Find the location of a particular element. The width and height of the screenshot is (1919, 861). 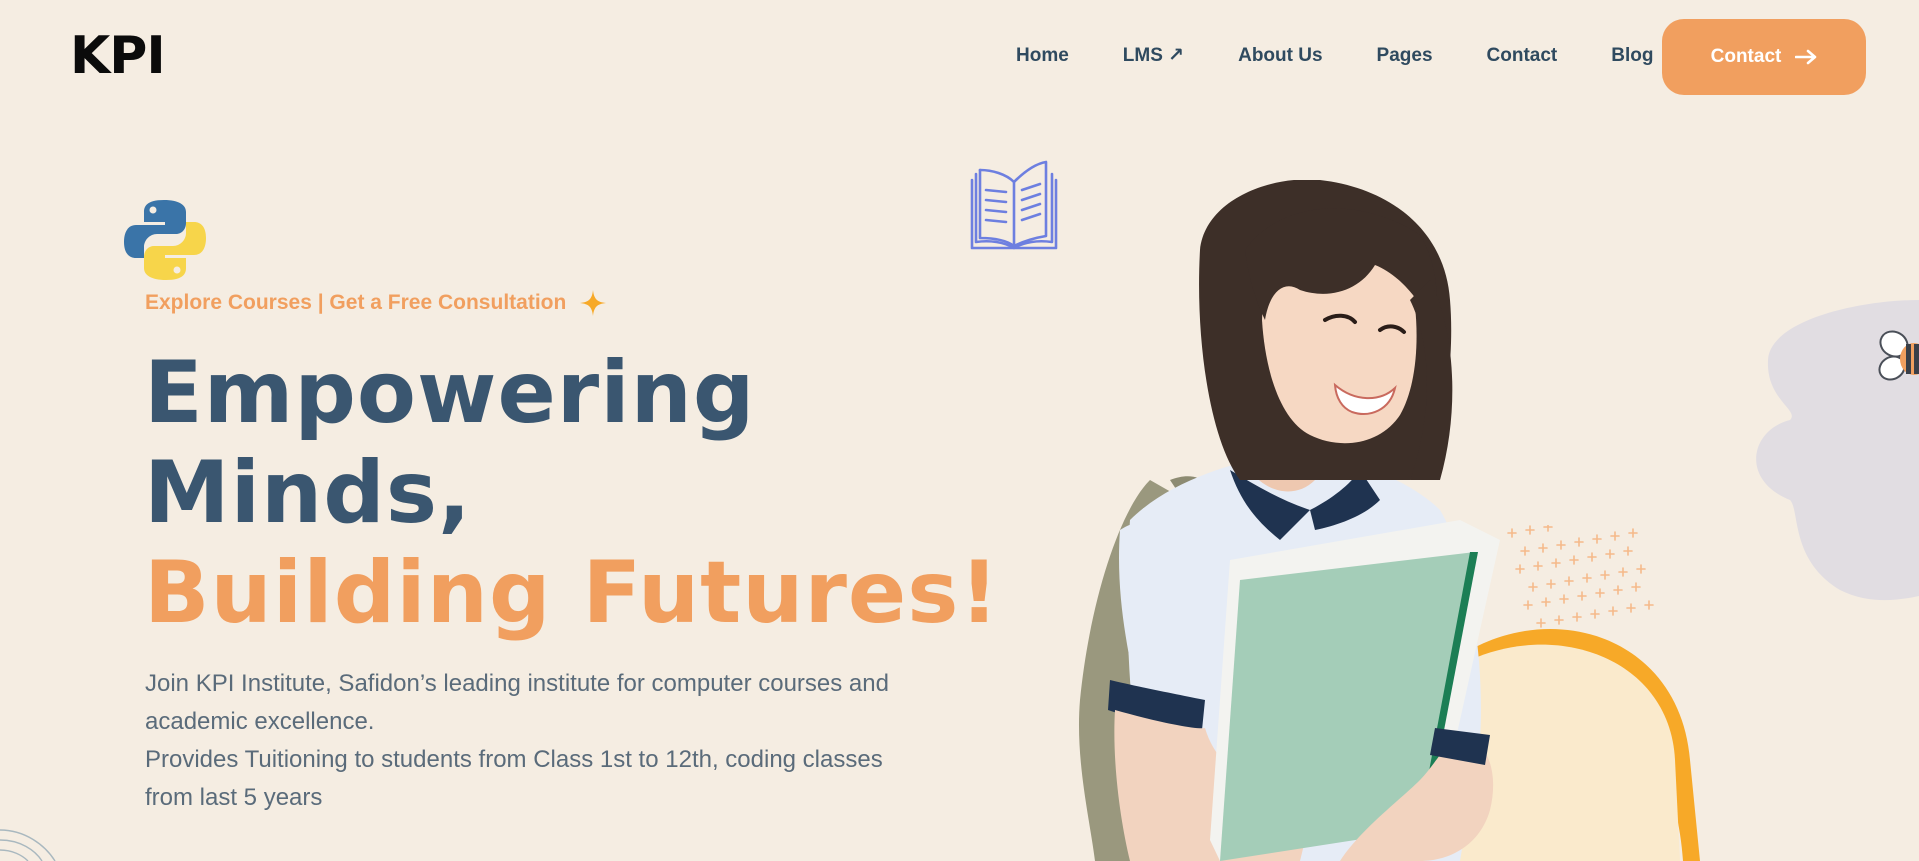

headline-line-3: Building Futures! is located at coordinates (572, 593).